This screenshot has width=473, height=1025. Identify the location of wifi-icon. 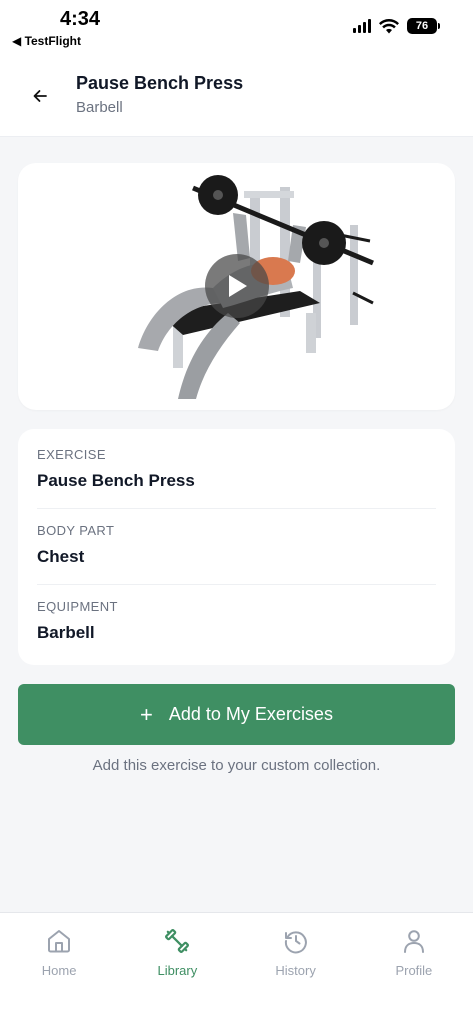
(389, 25).